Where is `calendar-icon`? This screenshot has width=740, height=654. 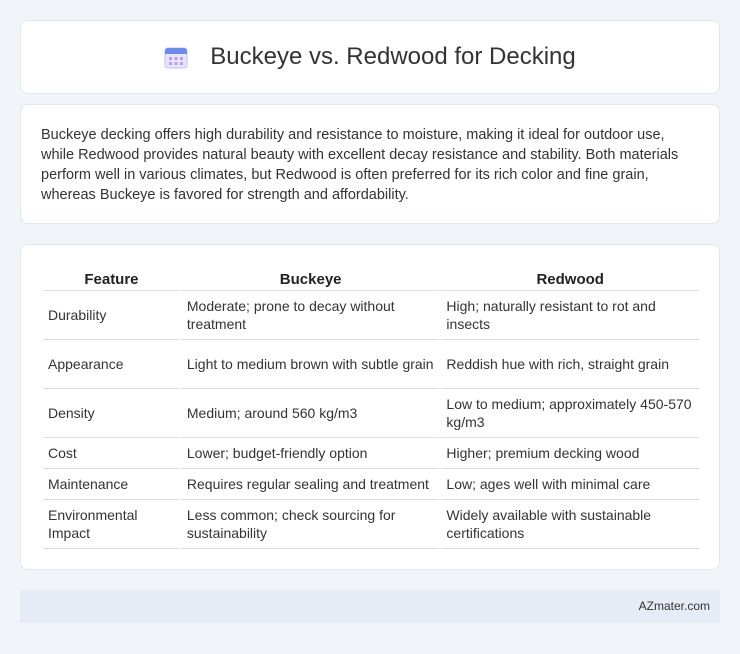 calendar-icon is located at coordinates (176, 57).